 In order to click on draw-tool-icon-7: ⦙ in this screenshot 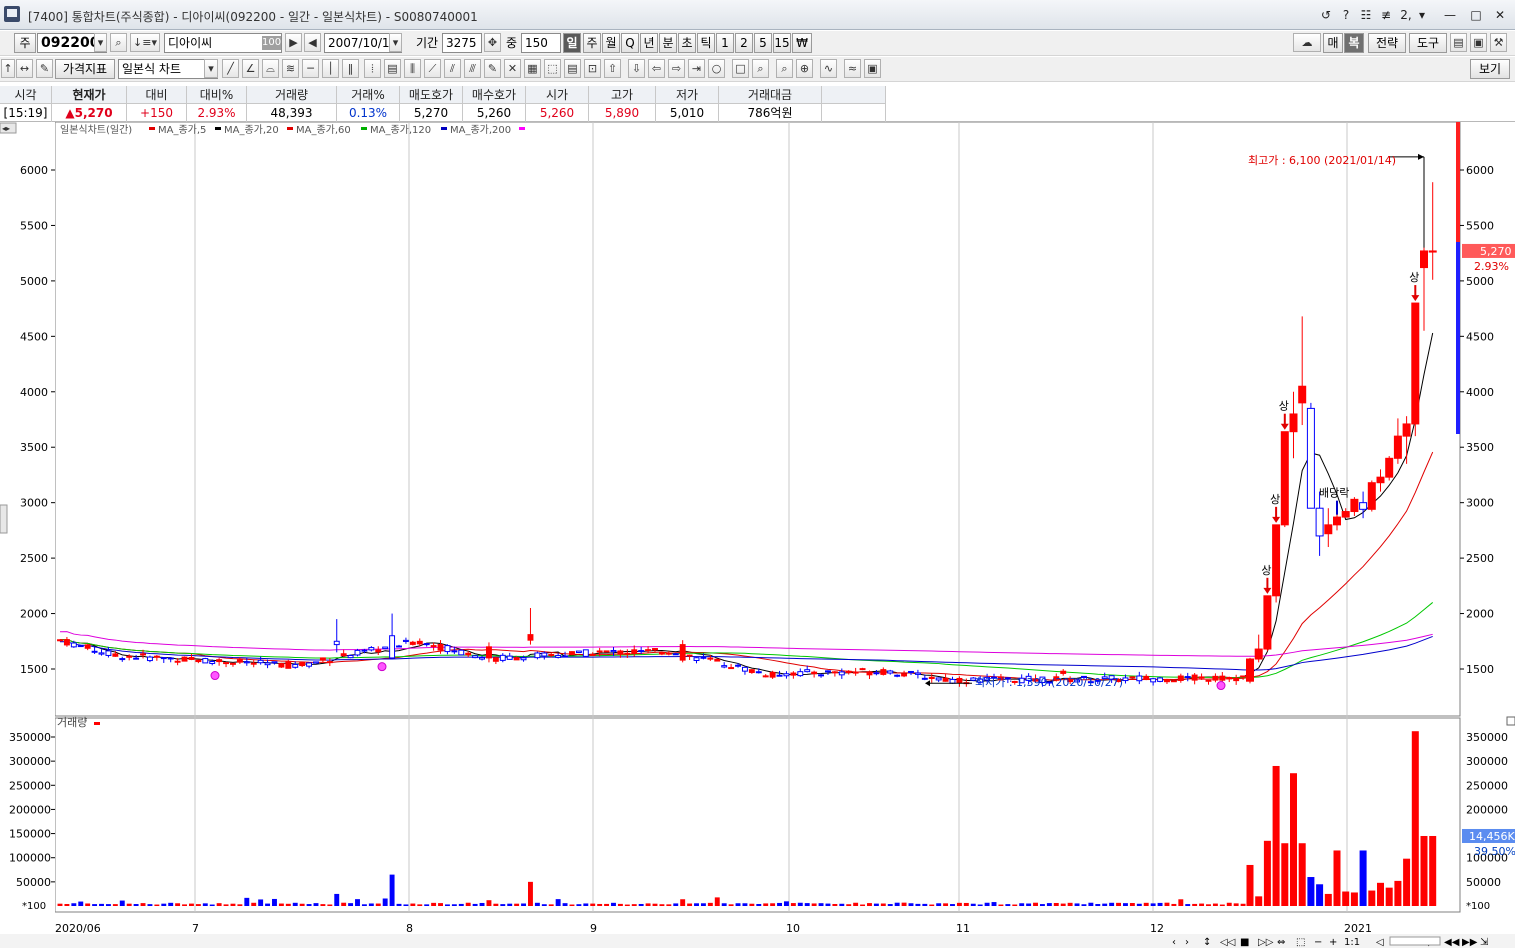, I will do `click(372, 68)`.